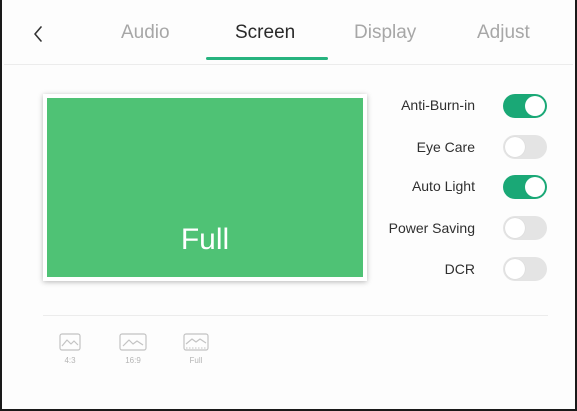 This screenshot has width=577, height=411. What do you see at coordinates (145, 33) in the screenshot?
I see `tab-audio: Audio` at bounding box center [145, 33].